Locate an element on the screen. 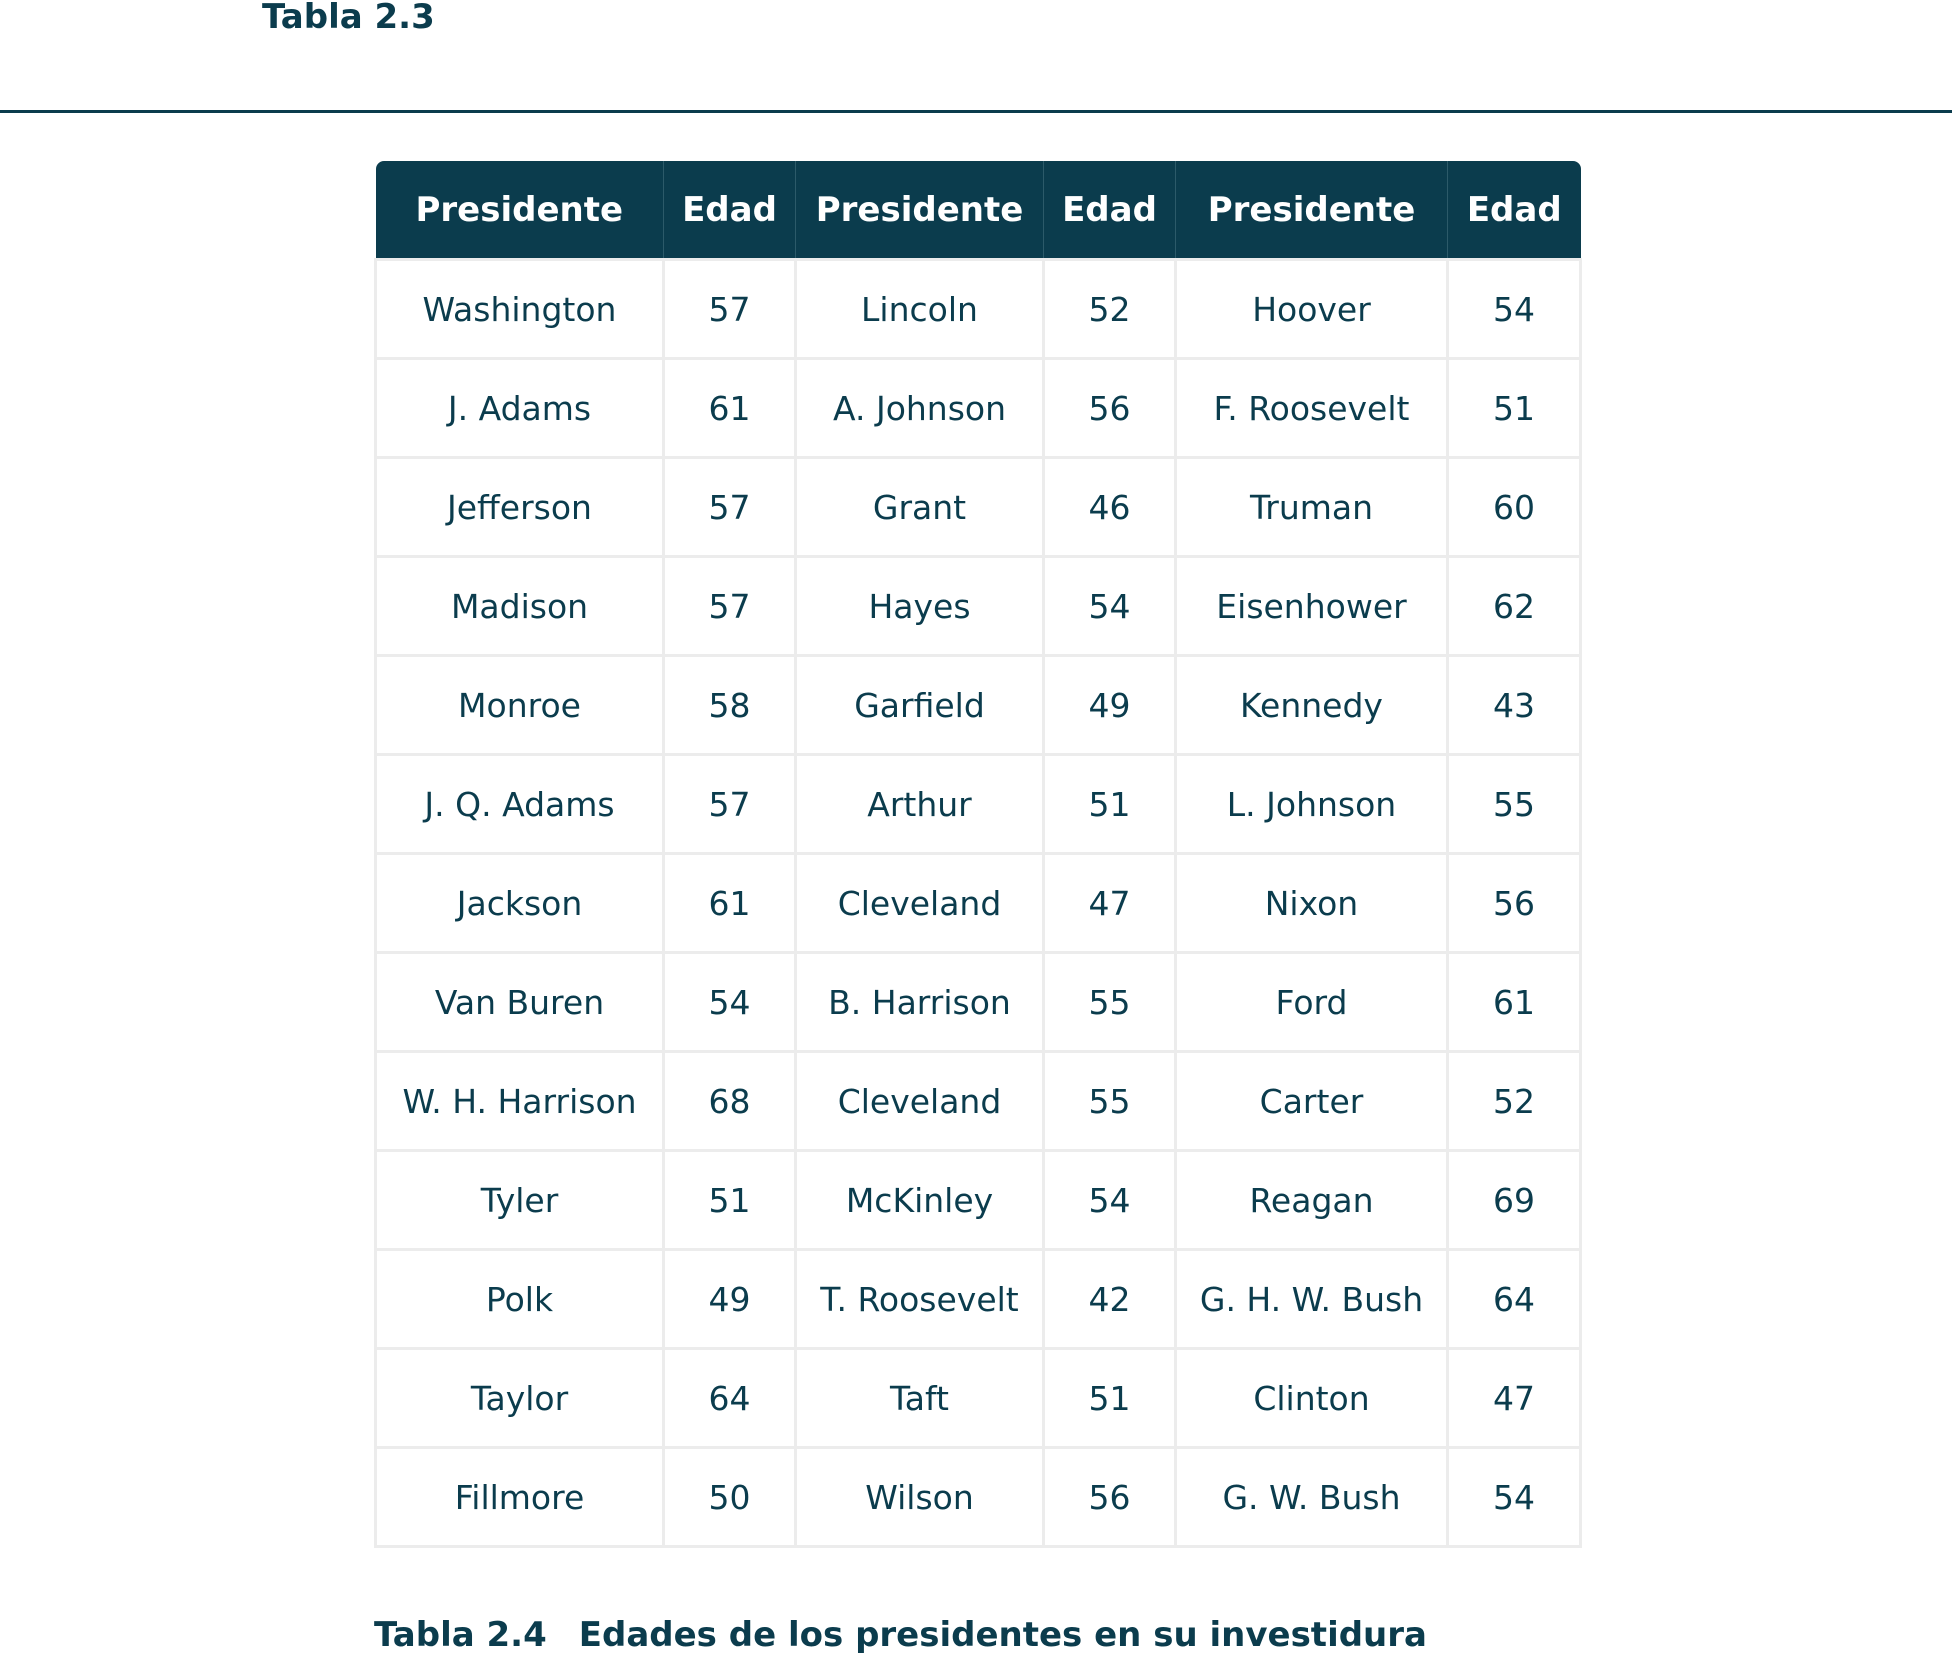 The image size is (1952, 1660). age-cell: 43 is located at coordinates (1514, 705).